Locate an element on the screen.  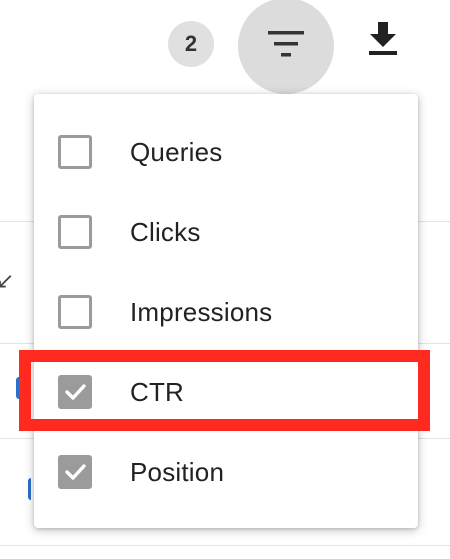
download-icon is located at coordinates (383, 41).